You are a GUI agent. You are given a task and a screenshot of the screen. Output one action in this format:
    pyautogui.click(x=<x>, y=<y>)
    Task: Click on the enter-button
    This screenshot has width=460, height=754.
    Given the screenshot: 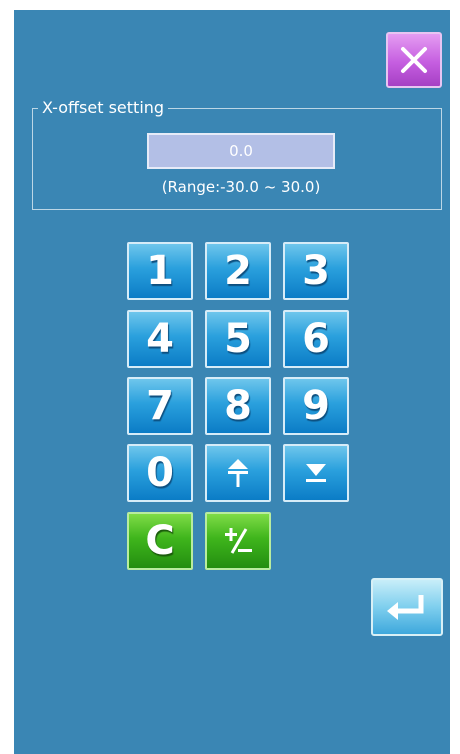 What is the action you would take?
    pyautogui.click(x=407, y=607)
    